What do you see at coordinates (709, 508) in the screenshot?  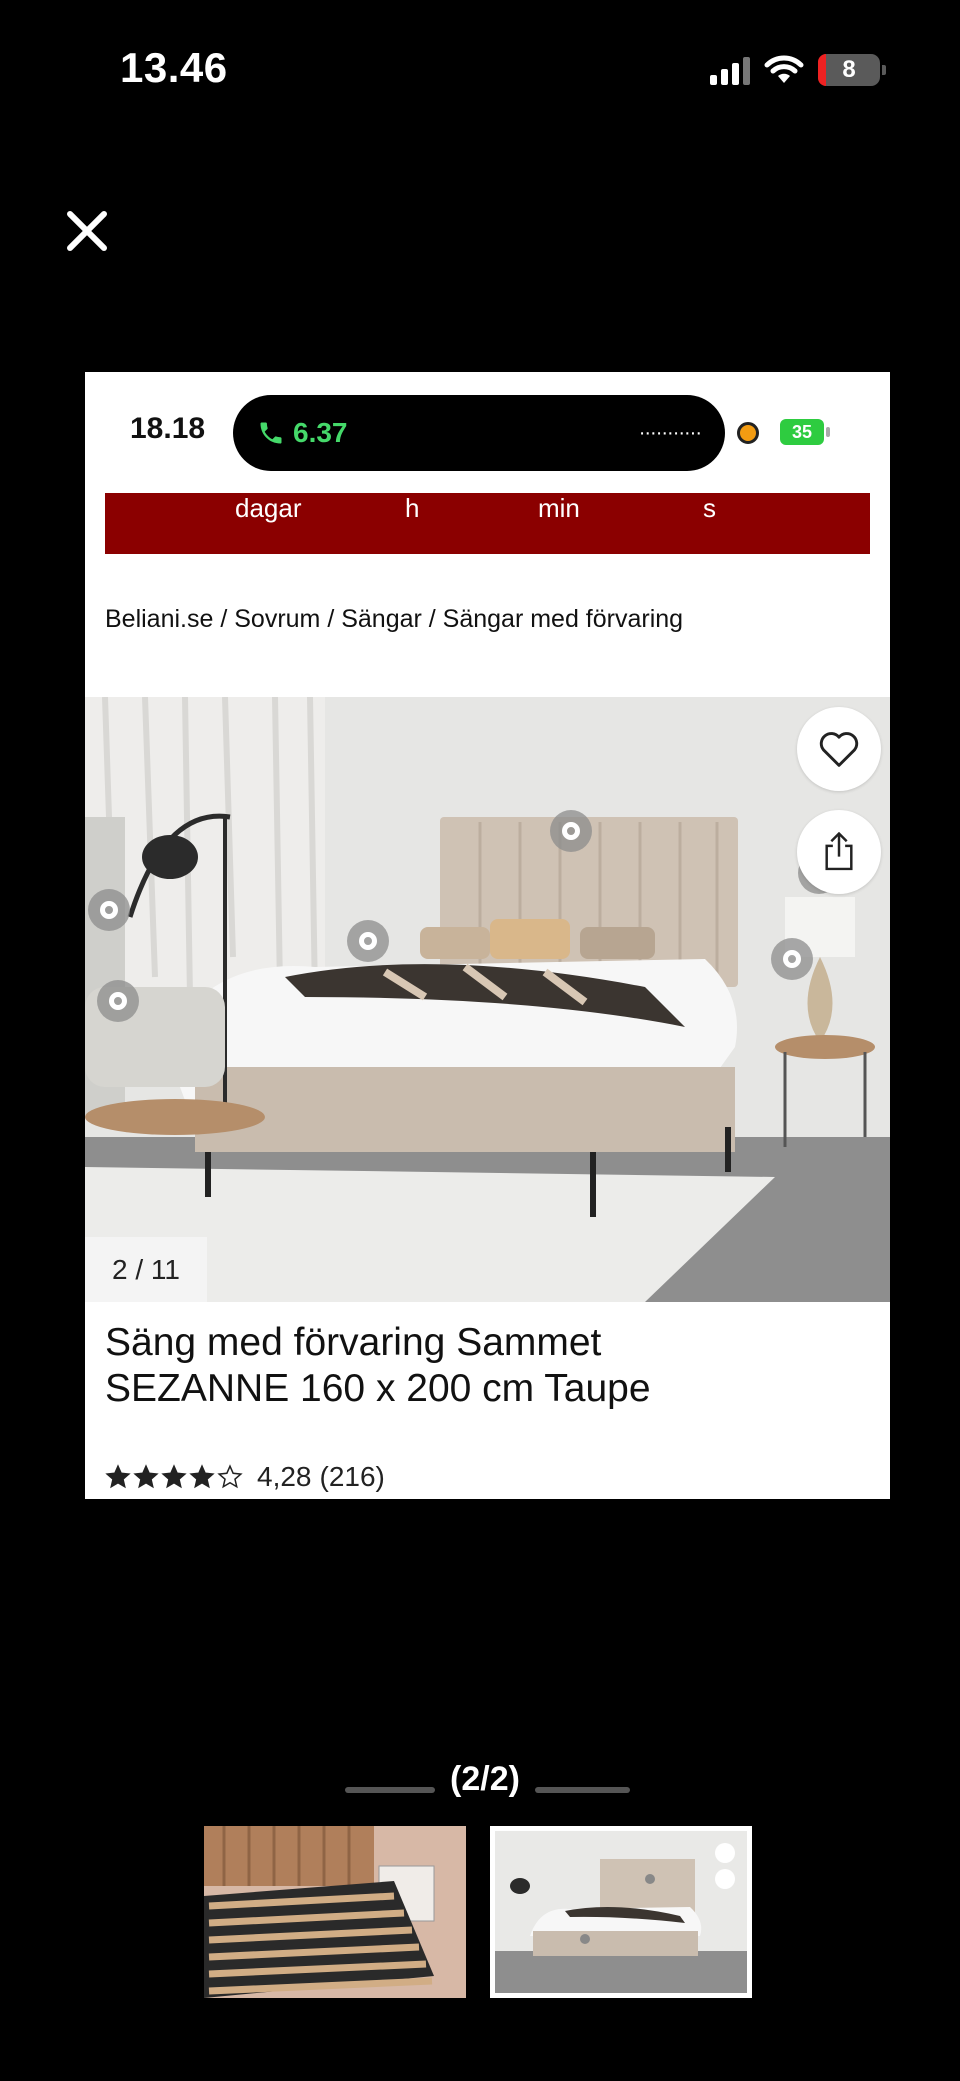 I see `countdown-label-seconds: s` at bounding box center [709, 508].